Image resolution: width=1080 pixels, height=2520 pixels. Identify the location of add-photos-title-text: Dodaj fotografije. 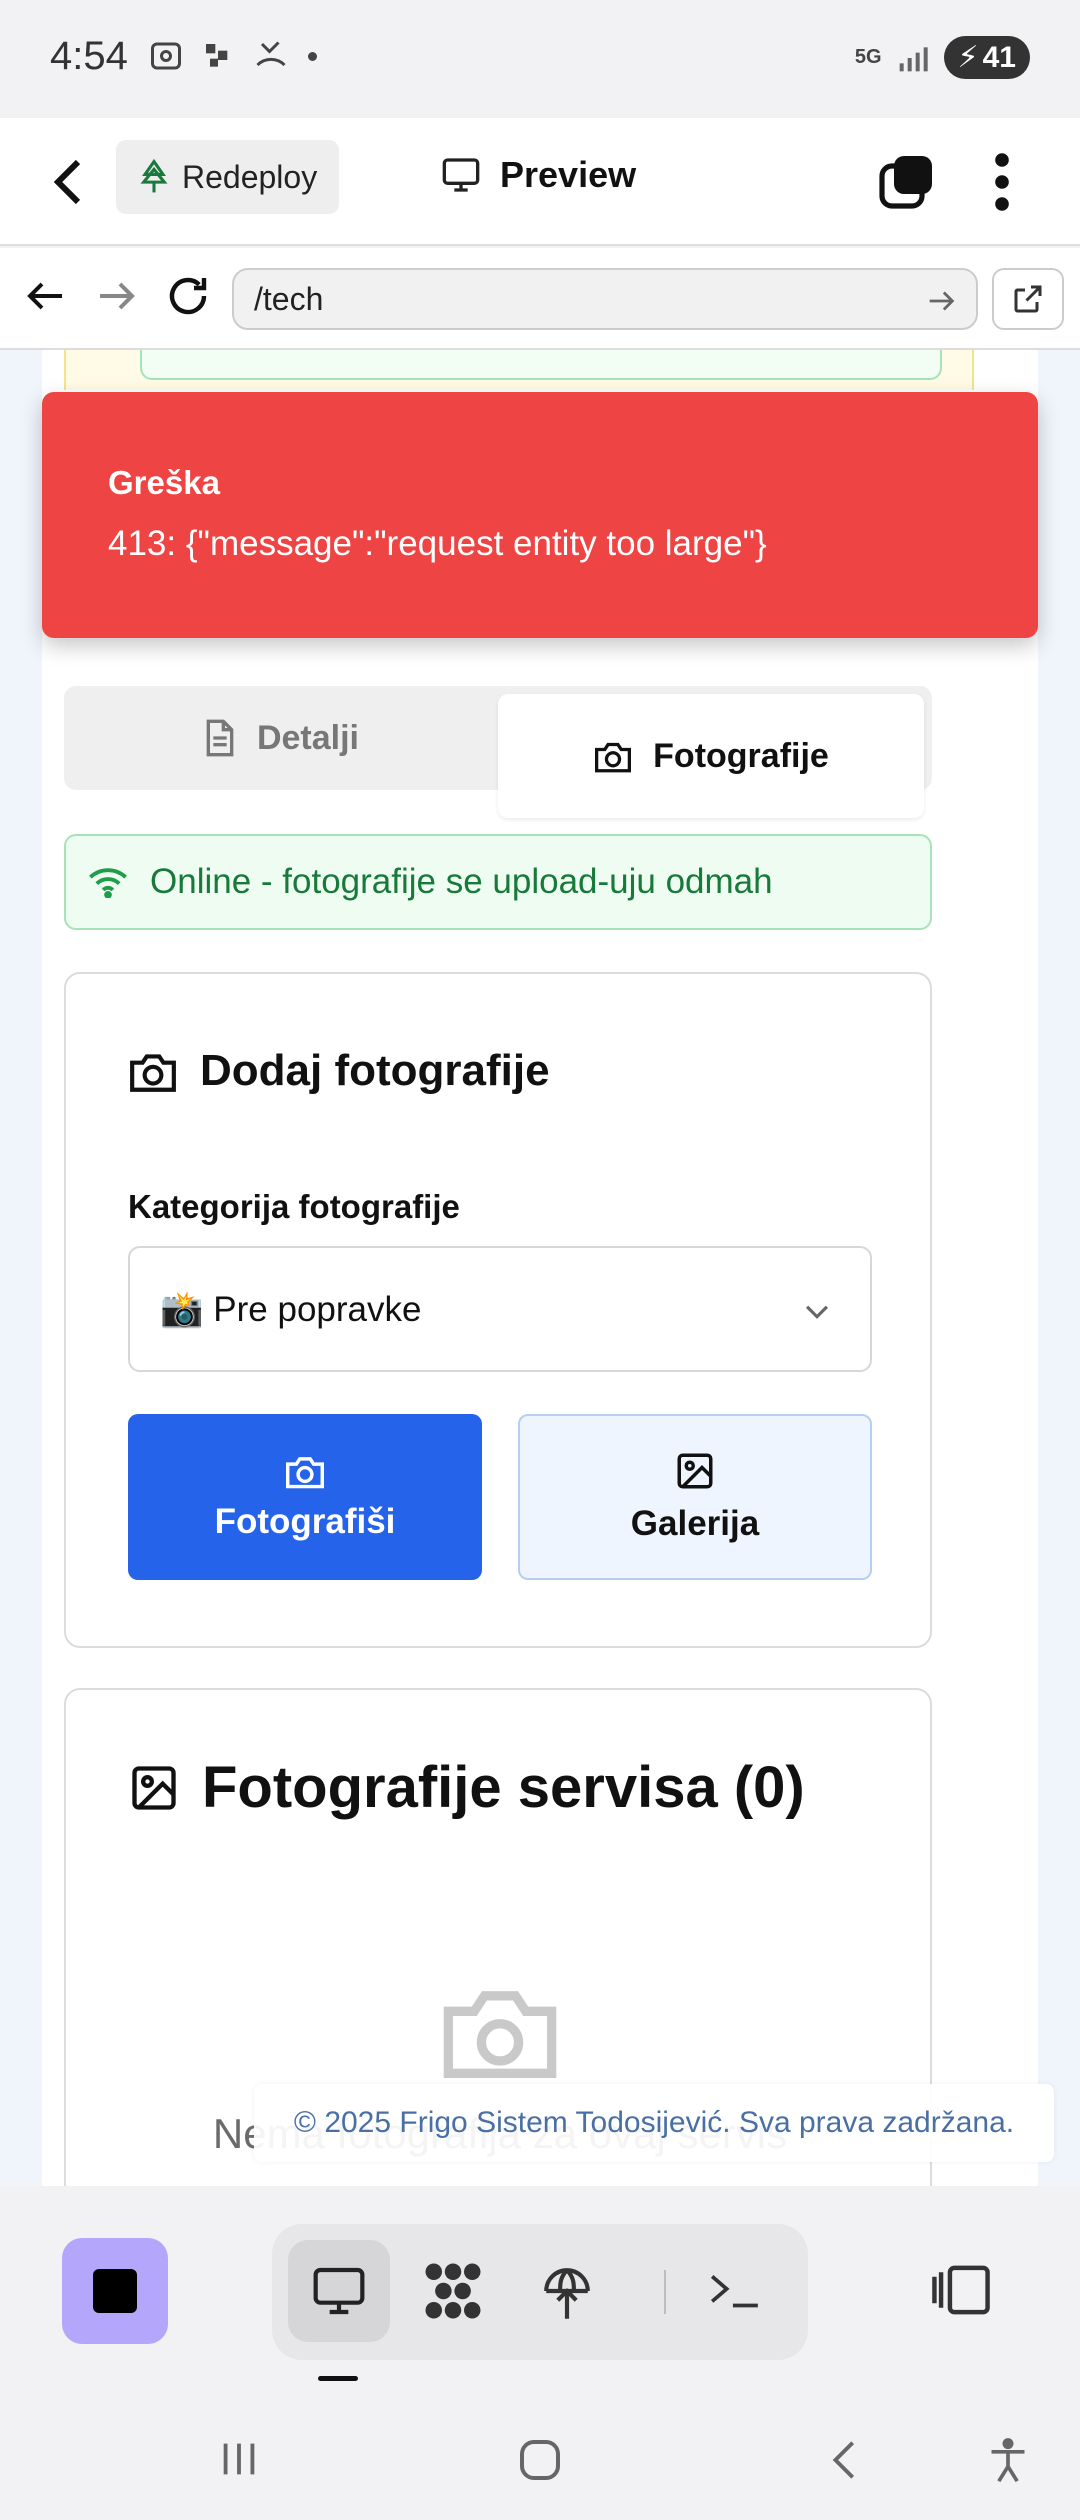
(375, 1070).